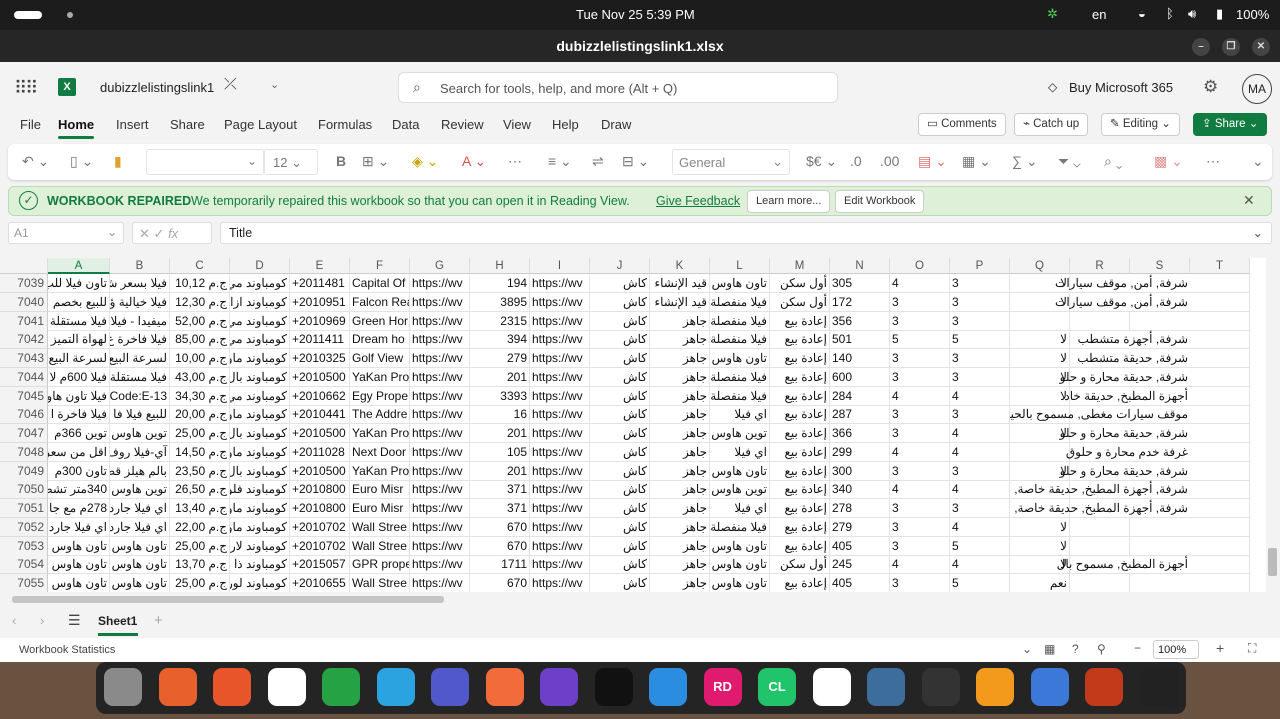  What do you see at coordinates (74, 620) in the screenshot?
I see `all-sheets-menu-icon: ☰` at bounding box center [74, 620].